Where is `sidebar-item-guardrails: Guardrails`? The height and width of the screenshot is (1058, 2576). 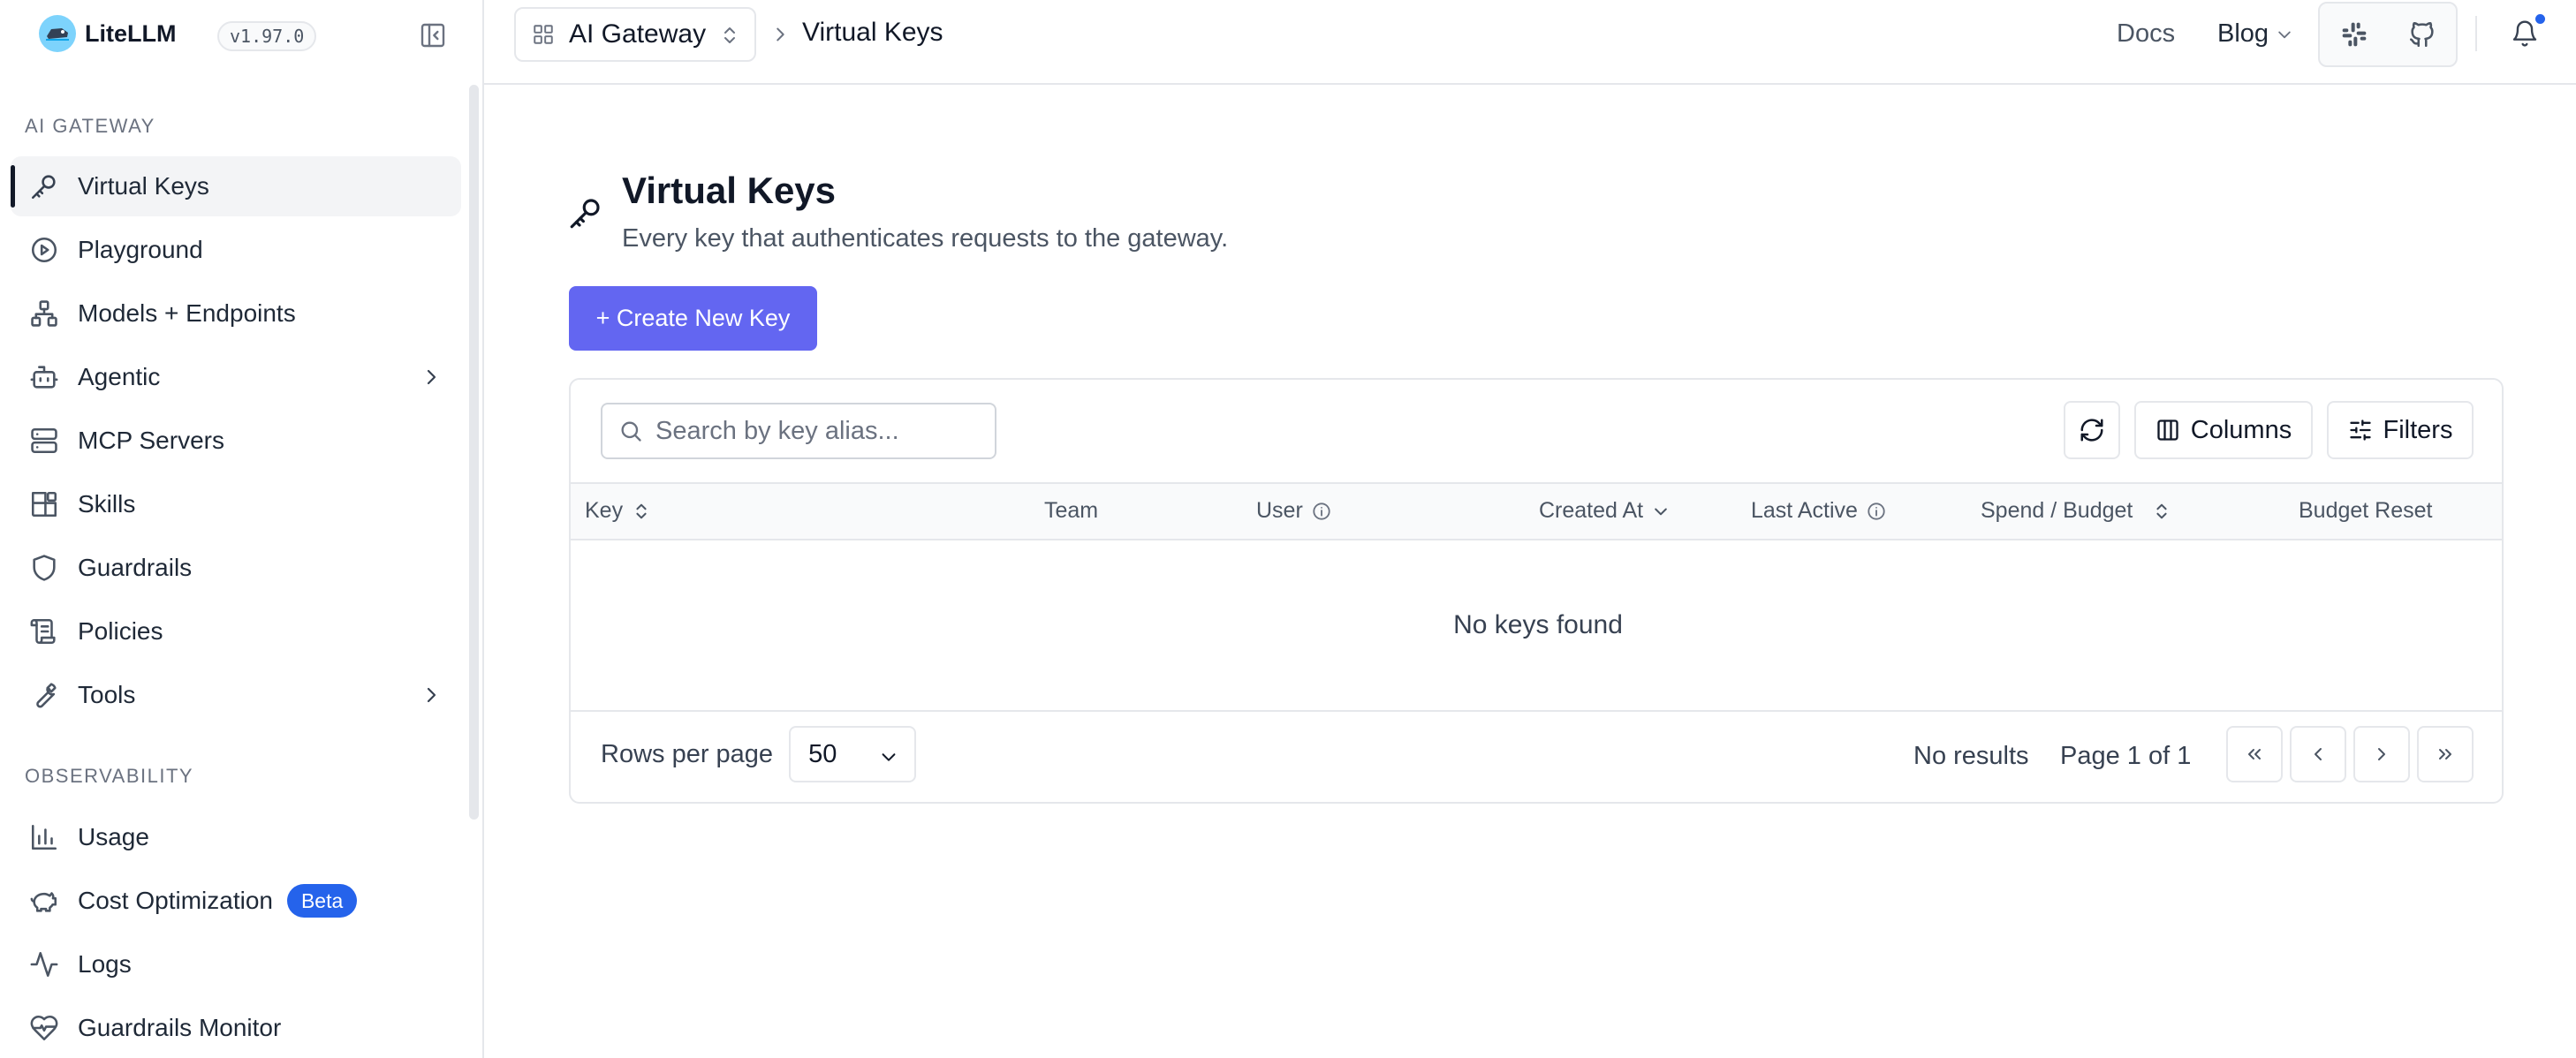
sidebar-item-guardrails: Guardrails is located at coordinates (236, 568).